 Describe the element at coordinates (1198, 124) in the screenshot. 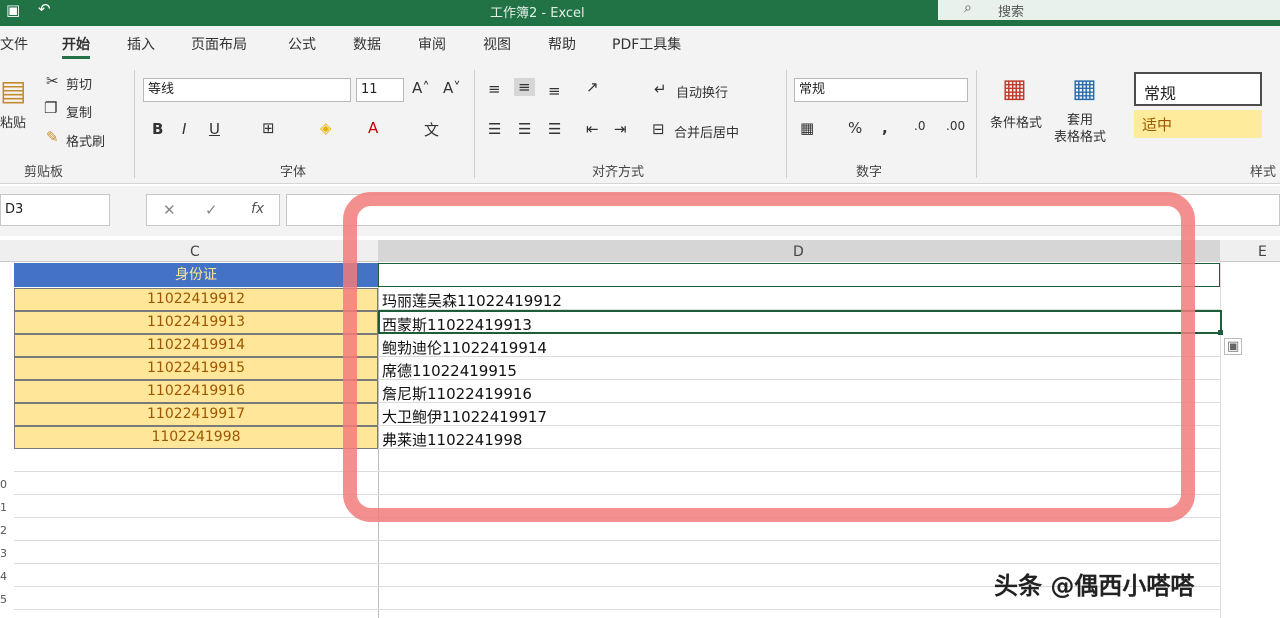

I see `style-neutral: 适中` at that location.